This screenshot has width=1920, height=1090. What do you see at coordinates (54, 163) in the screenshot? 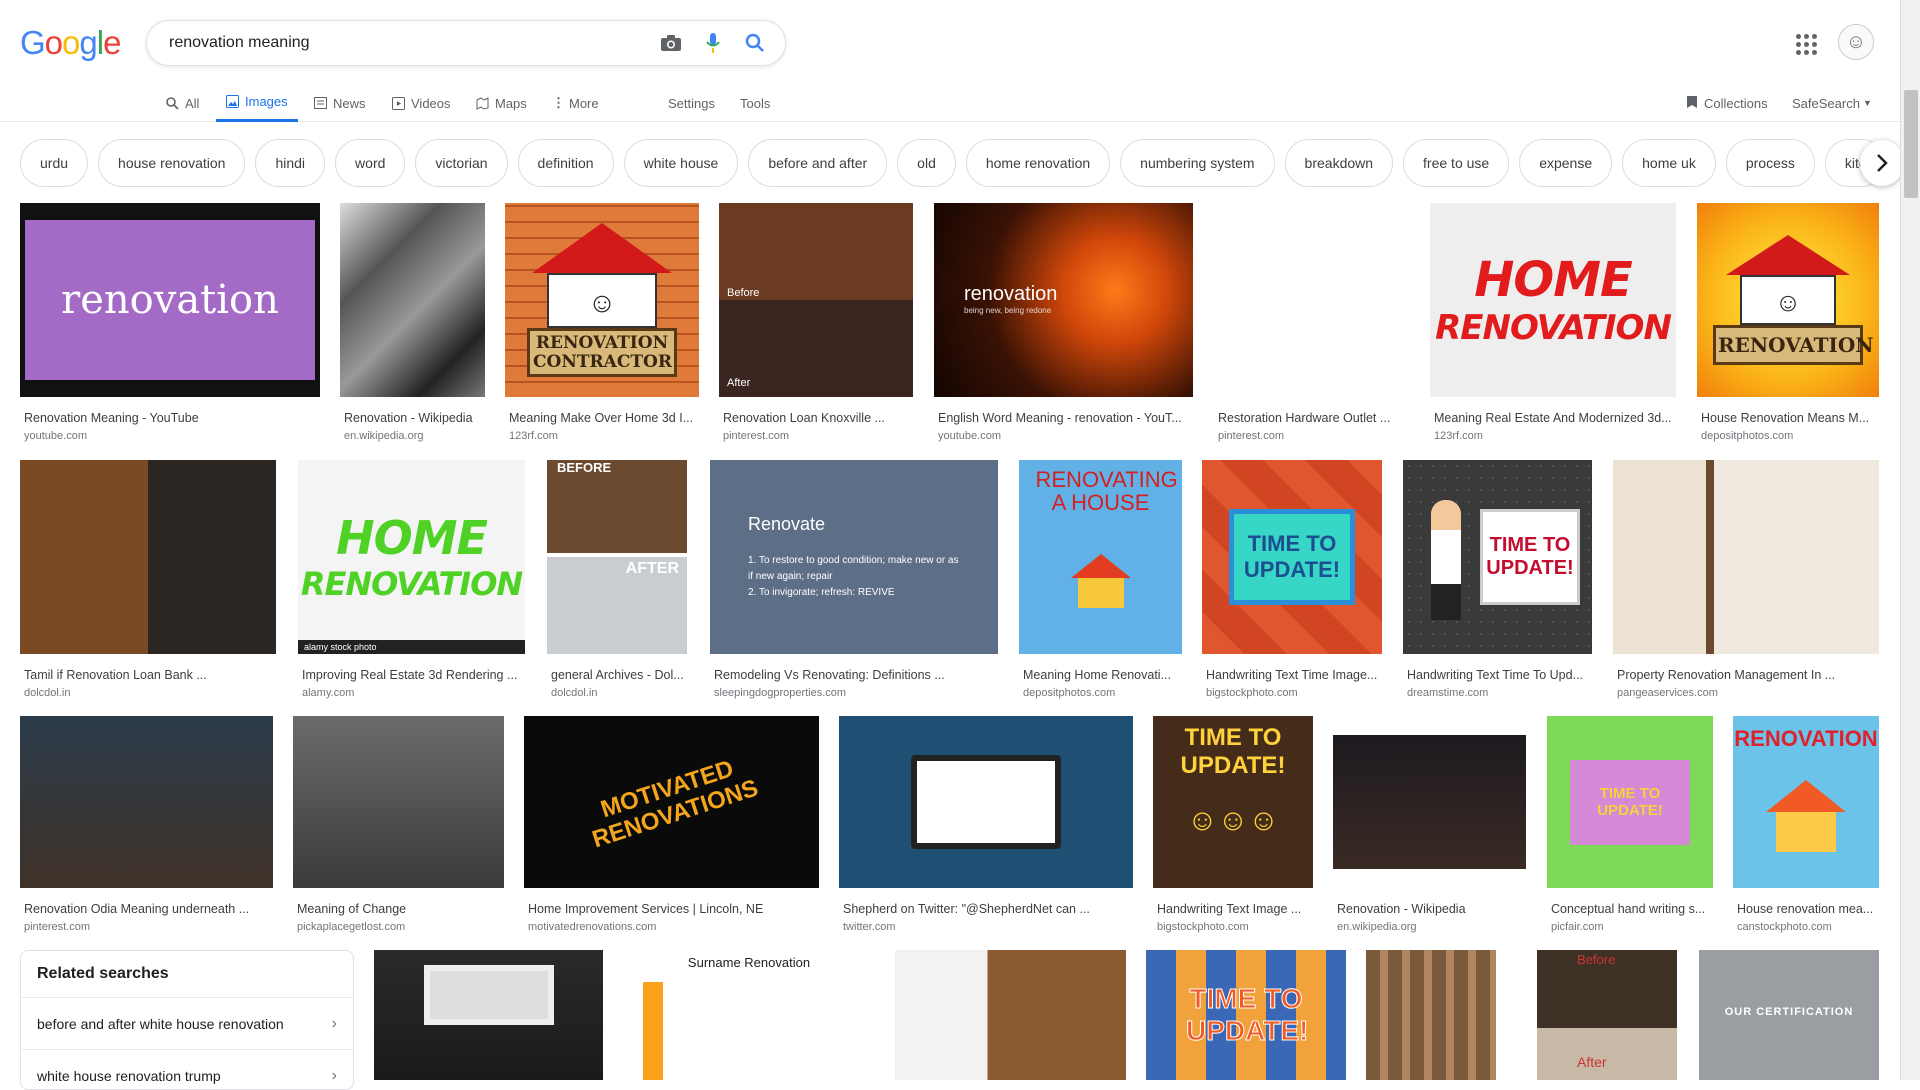
I see `chip: urdu` at bounding box center [54, 163].